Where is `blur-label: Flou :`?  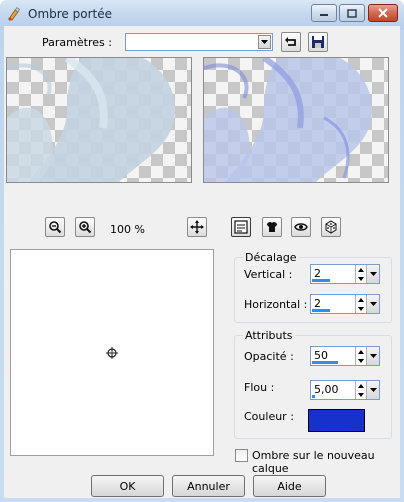 blur-label: Flou : is located at coordinates (259, 387).